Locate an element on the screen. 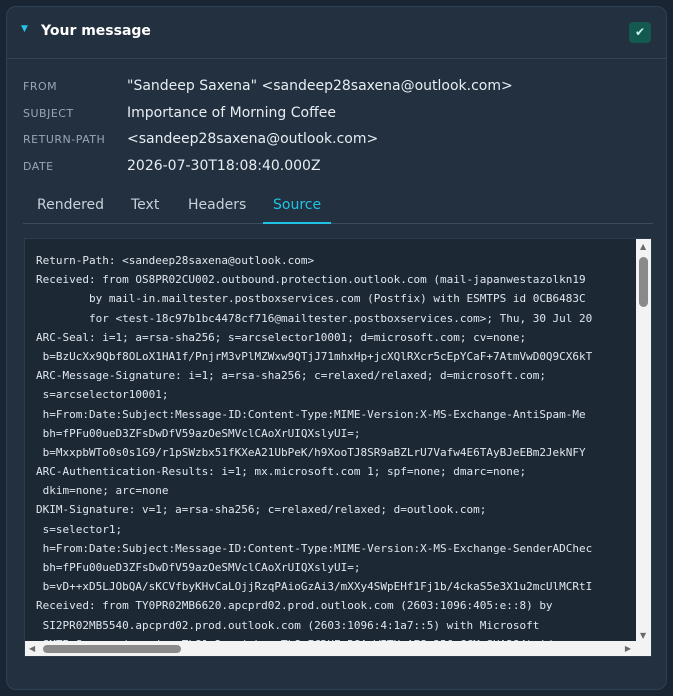  message-header: ▼ Your message ✔ is located at coordinates (336, 33).